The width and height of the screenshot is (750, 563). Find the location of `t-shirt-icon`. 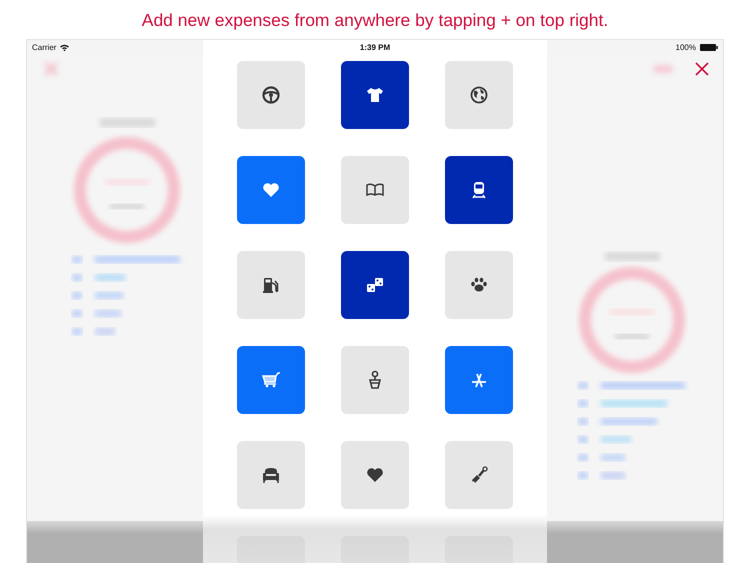

t-shirt-icon is located at coordinates (375, 95).